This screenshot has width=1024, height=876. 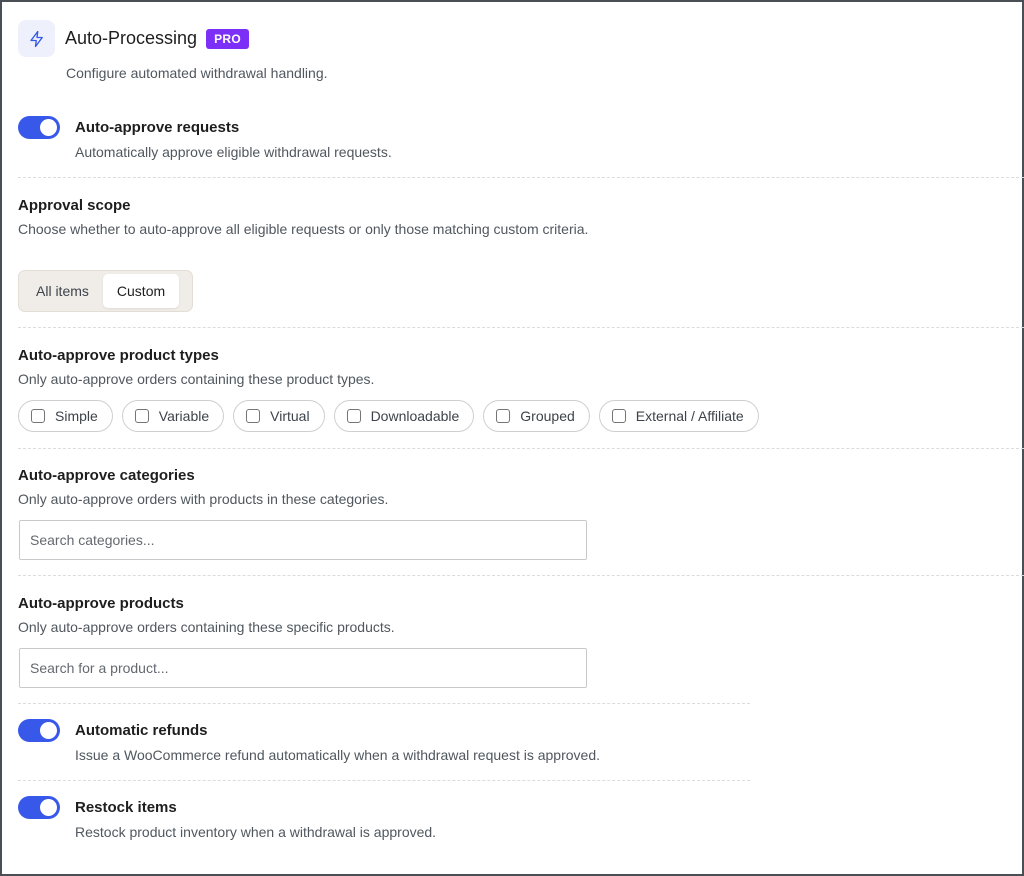 I want to click on scope-option-custom: Custom, so click(x=141, y=291).